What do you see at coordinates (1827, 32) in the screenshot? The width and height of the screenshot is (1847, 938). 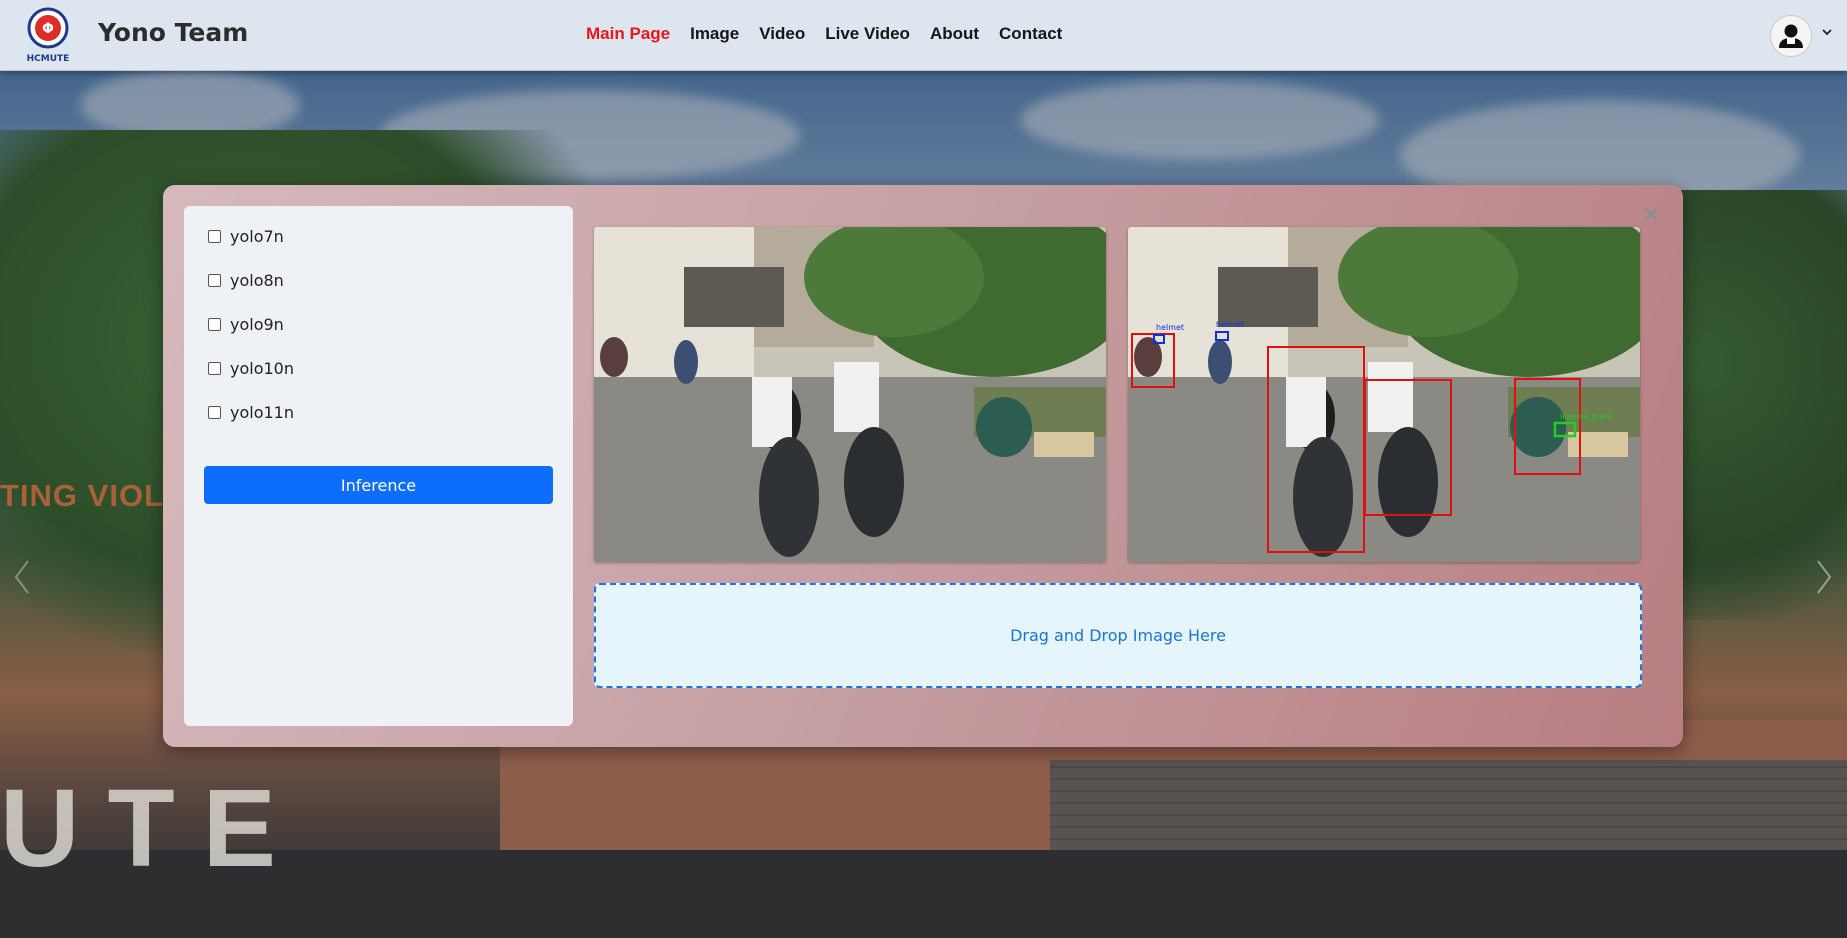 I see `chevron-down-icon` at bounding box center [1827, 32].